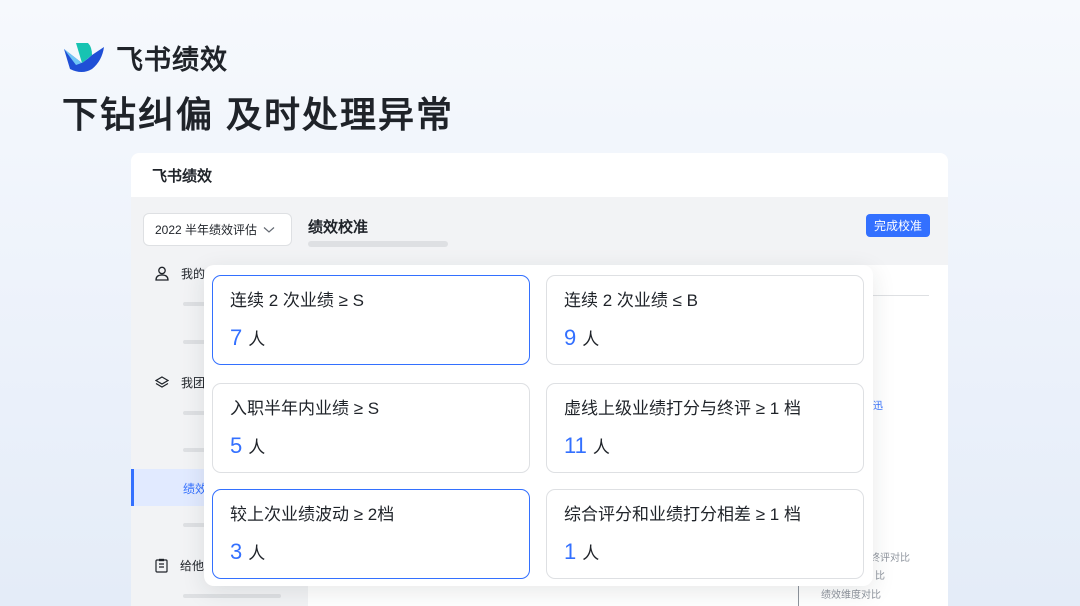 Image resolution: width=1080 pixels, height=606 pixels. Describe the element at coordinates (193, 274) in the screenshot. I see `sidebar-item-label: 我的` at that location.